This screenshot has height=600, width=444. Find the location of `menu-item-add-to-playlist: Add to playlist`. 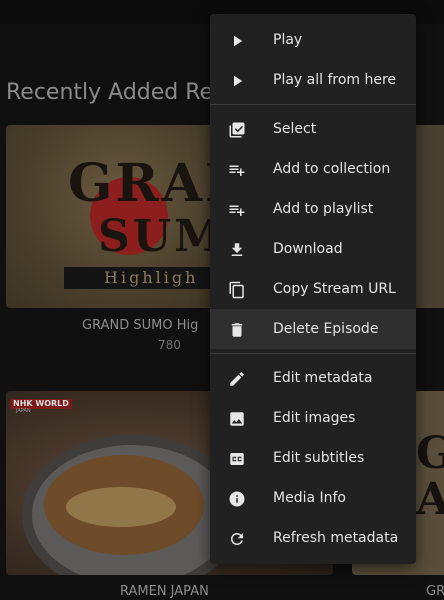

menu-item-add-to-playlist: Add to playlist is located at coordinates (313, 209).